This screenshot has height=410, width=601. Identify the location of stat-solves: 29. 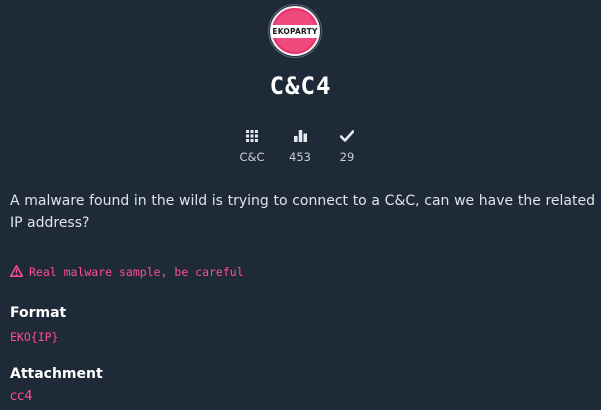
(347, 146).